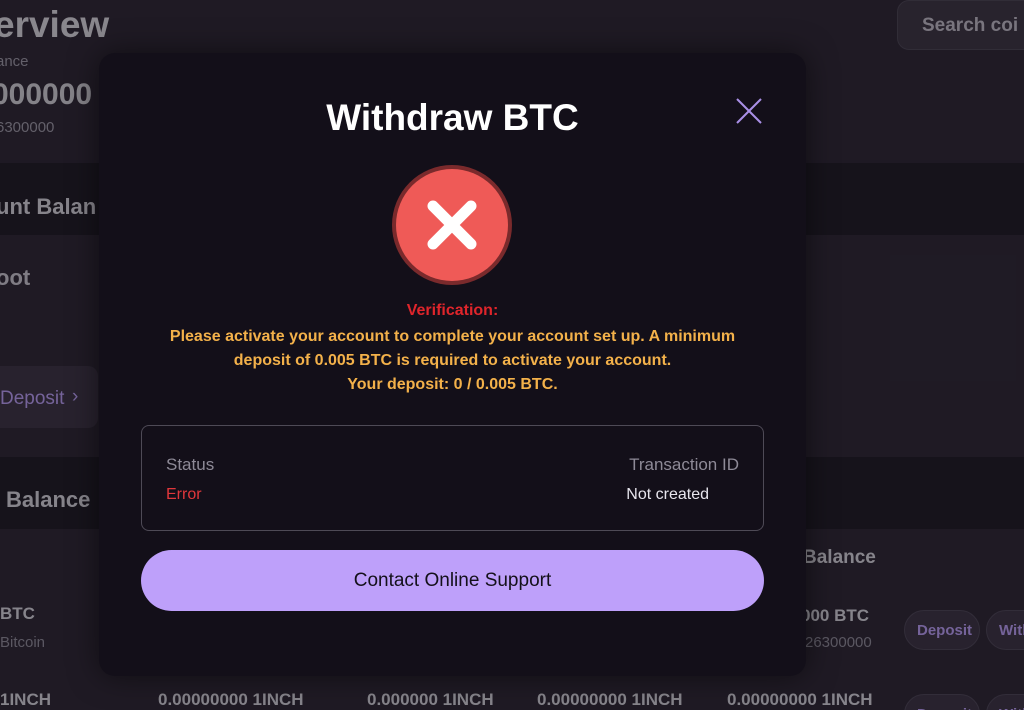  I want to click on close-icon, so click(749, 111).